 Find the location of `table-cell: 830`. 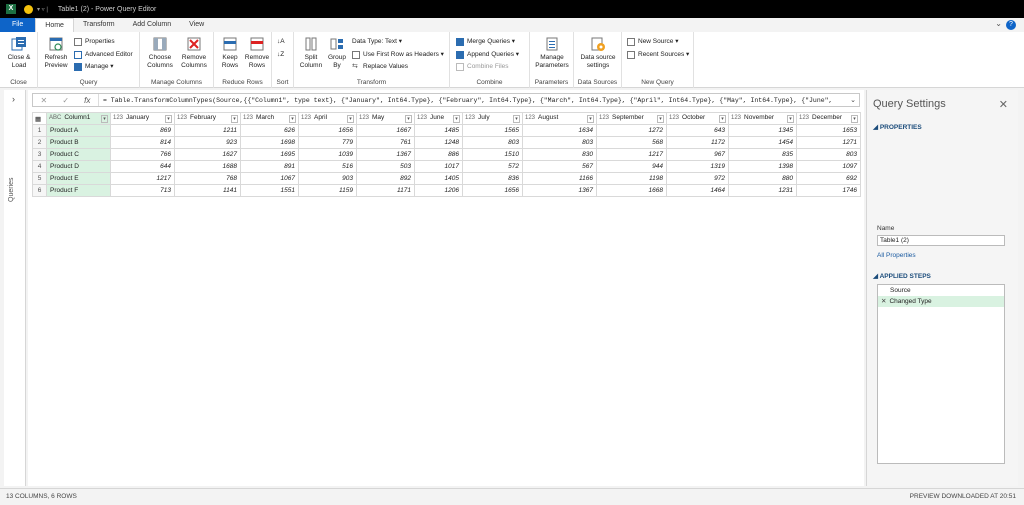

table-cell: 830 is located at coordinates (559, 154).